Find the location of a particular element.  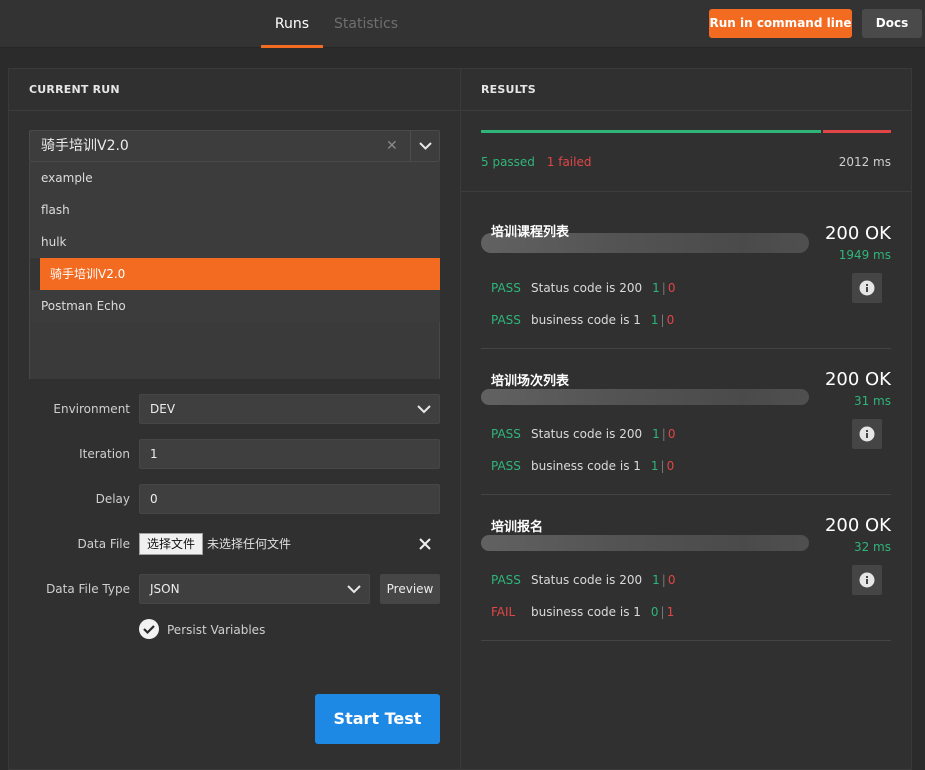

top-bar: Runs Statistics Run in command line Docs is located at coordinates (462, 24).